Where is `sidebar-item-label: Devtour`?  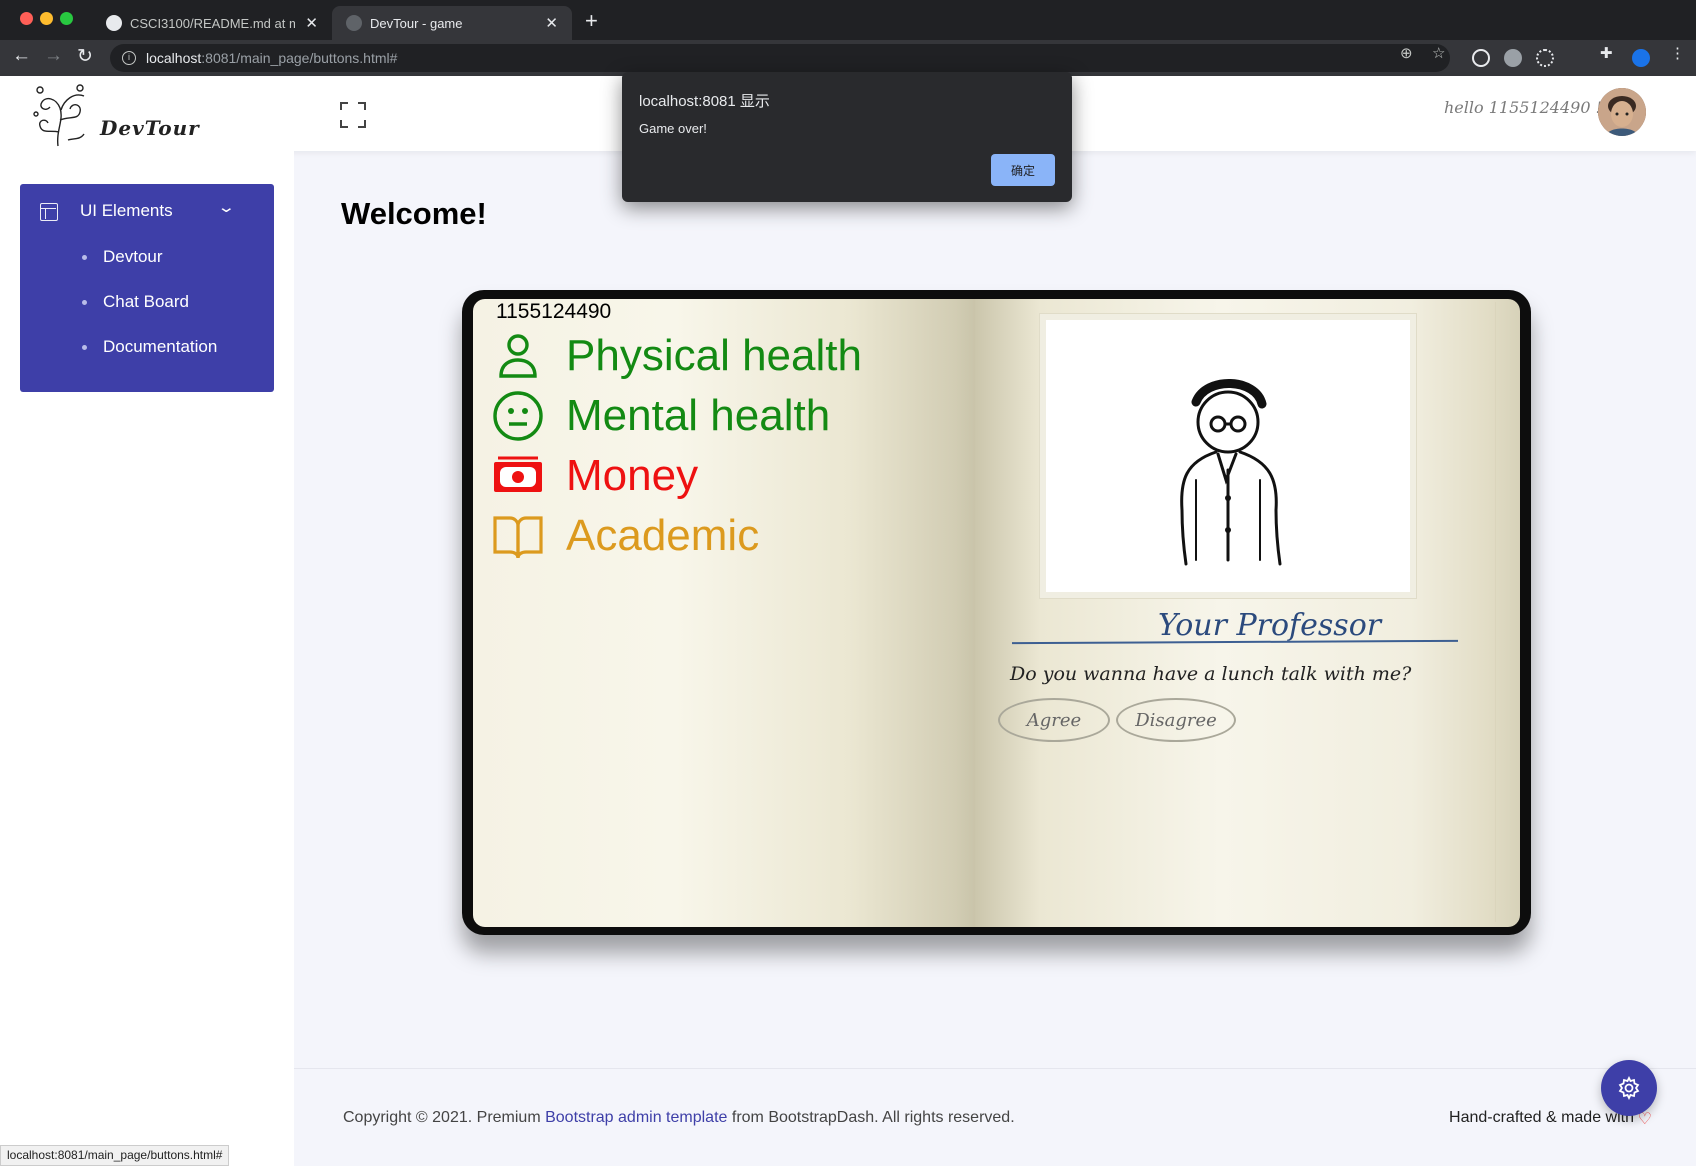 sidebar-item-label: Devtour is located at coordinates (133, 256).